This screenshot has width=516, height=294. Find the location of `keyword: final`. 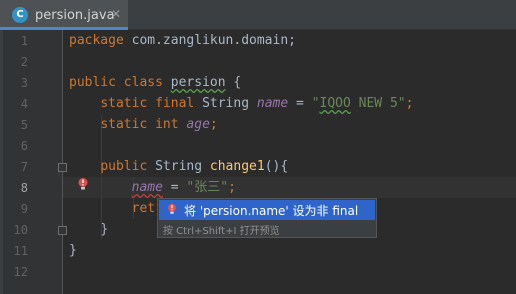

keyword: final is located at coordinates (175, 103).